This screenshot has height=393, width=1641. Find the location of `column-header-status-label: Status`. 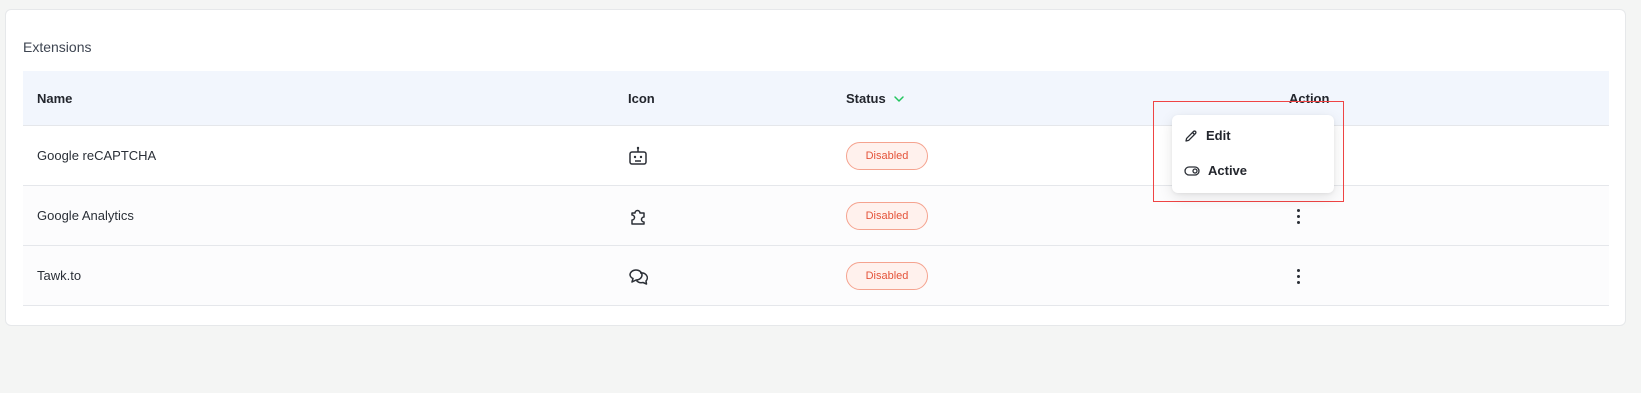

column-header-status-label: Status is located at coordinates (866, 98).